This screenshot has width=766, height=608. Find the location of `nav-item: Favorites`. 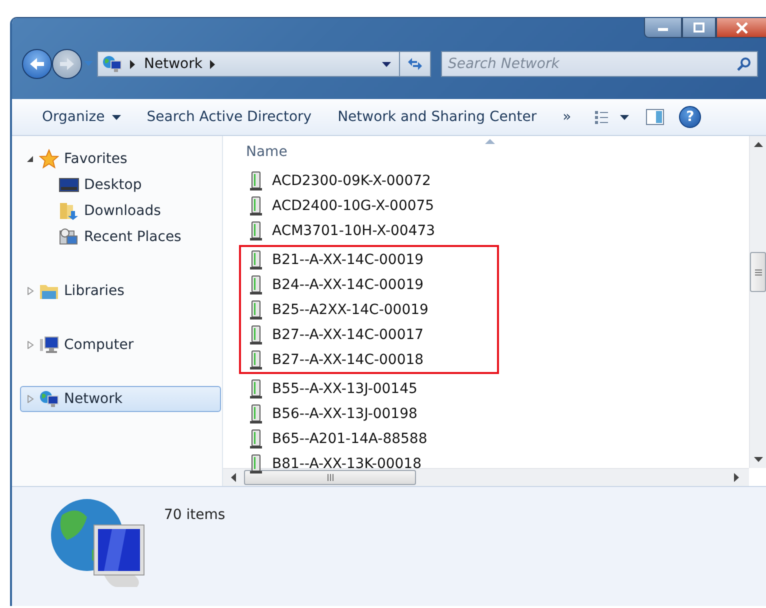

nav-item: Favorites is located at coordinates (120, 159).